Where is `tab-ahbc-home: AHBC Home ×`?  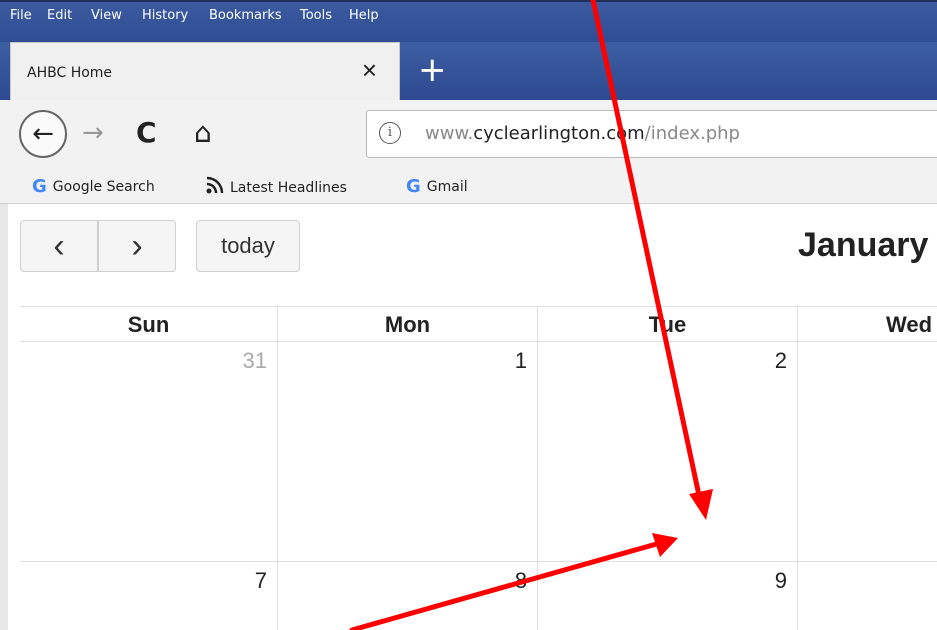
tab-ahbc-home: AHBC Home × is located at coordinates (205, 71).